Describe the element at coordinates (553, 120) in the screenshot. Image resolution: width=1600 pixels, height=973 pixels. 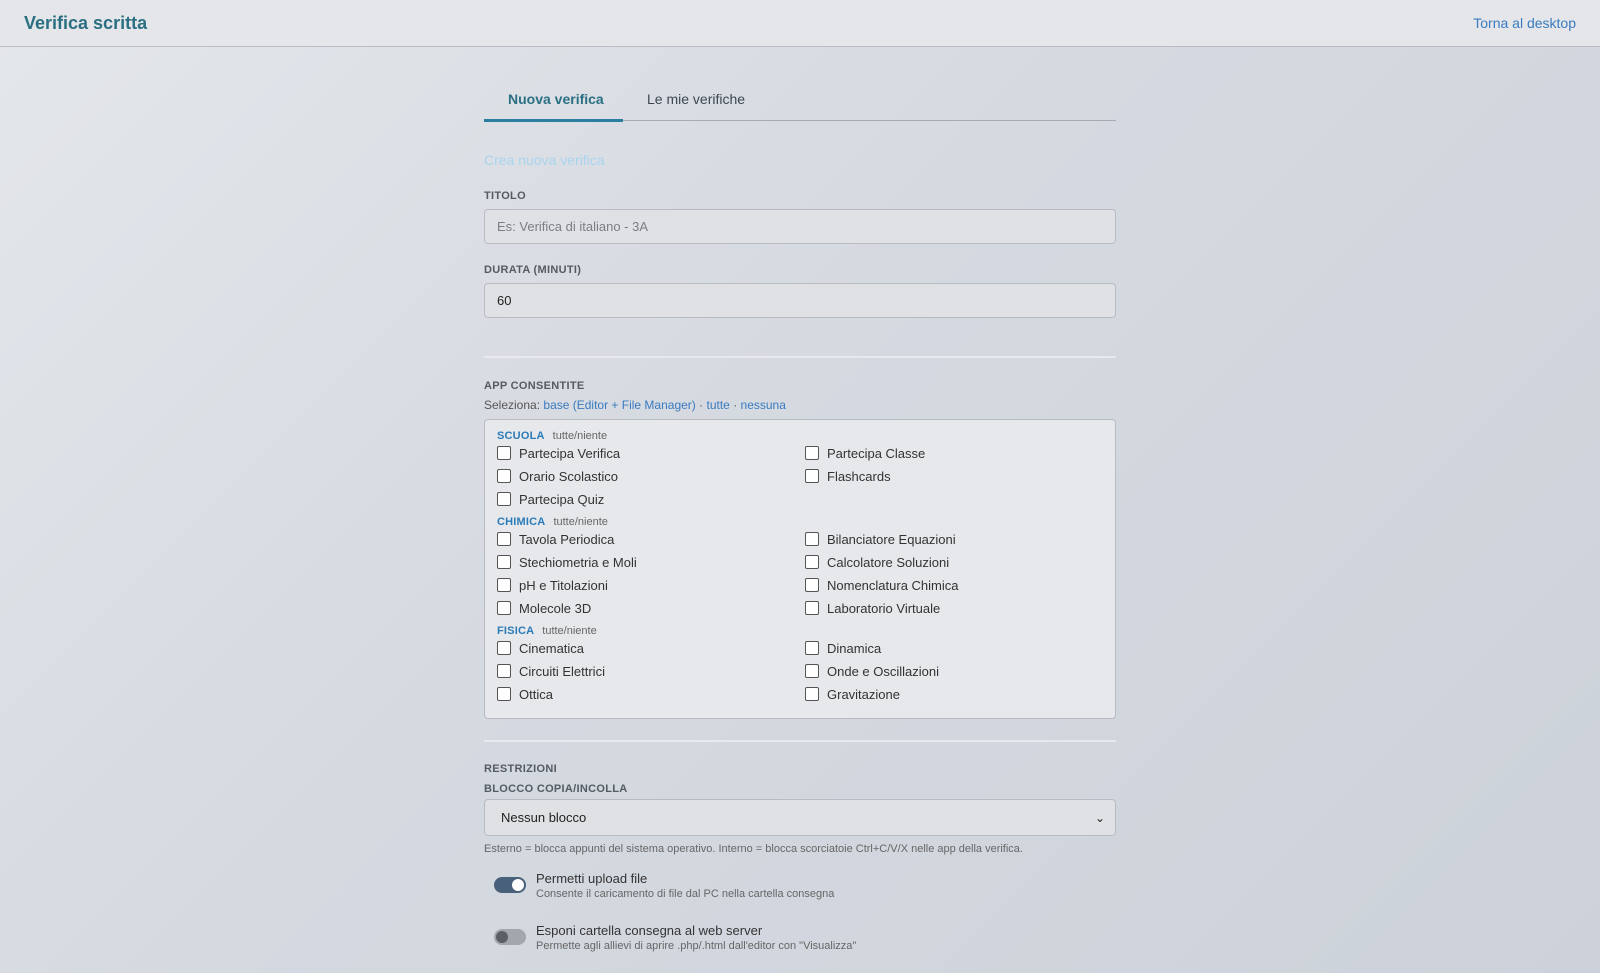
I see `active-tab-indicator` at that location.